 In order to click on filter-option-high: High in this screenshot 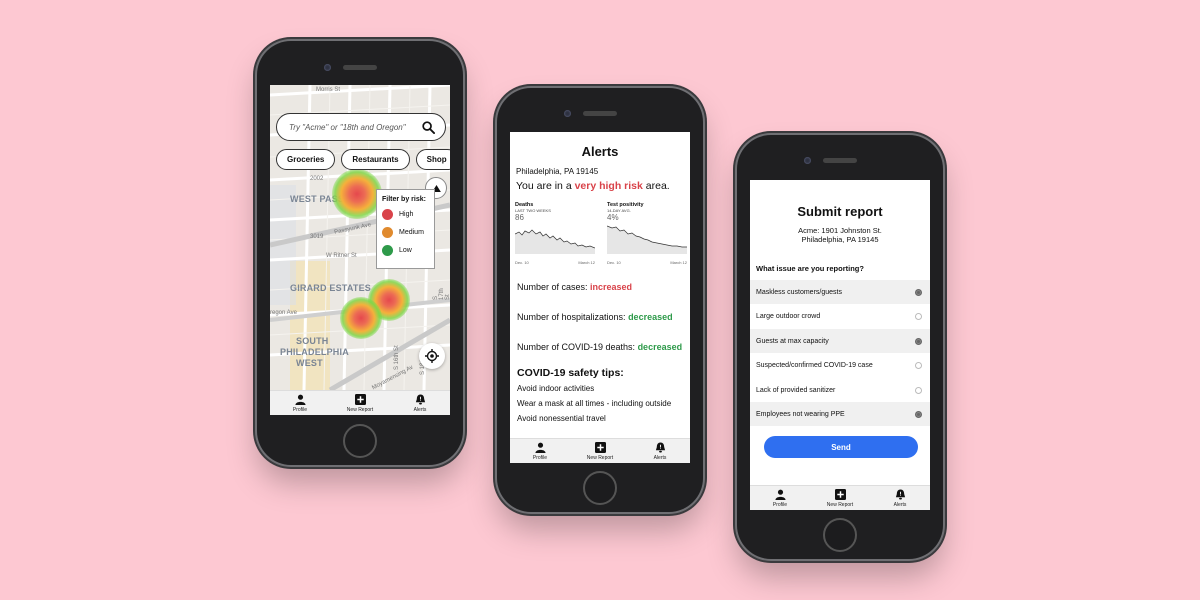, I will do `click(405, 214)`.